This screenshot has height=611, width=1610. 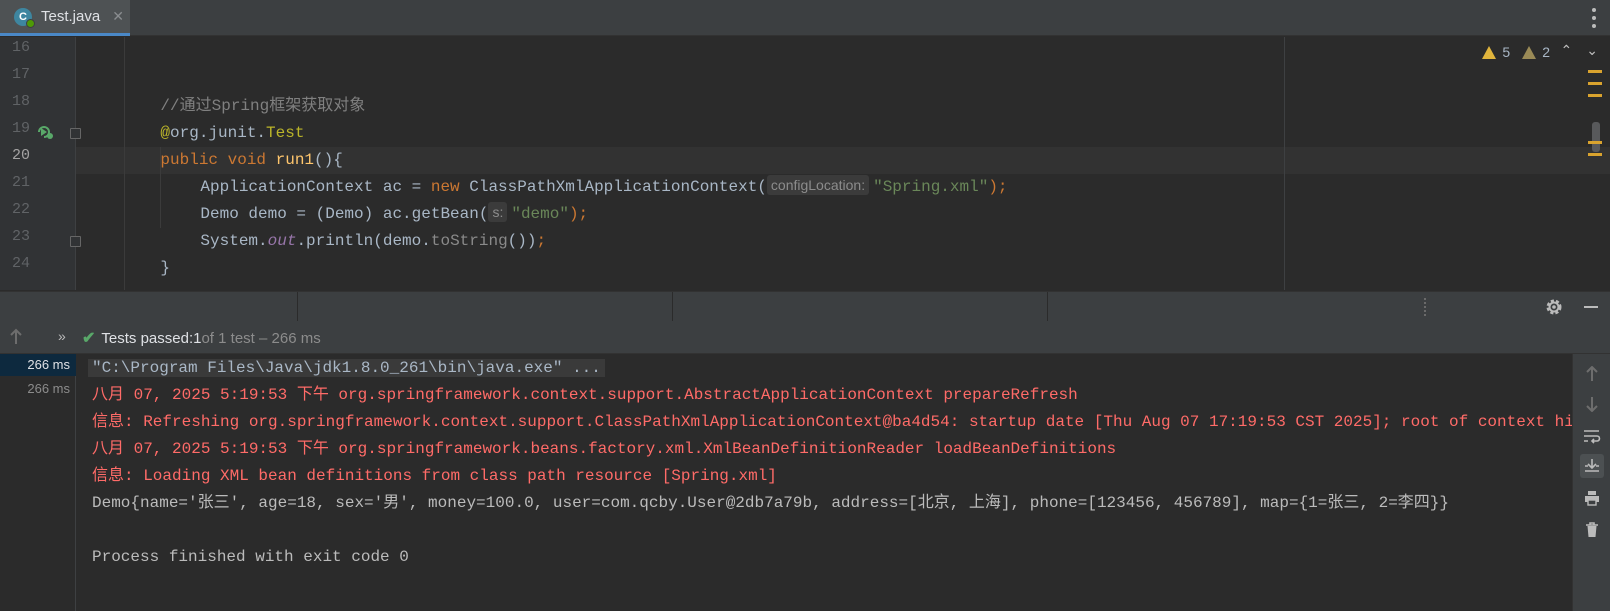 I want to click on drag-handle-icon, so click(x=1425, y=307).